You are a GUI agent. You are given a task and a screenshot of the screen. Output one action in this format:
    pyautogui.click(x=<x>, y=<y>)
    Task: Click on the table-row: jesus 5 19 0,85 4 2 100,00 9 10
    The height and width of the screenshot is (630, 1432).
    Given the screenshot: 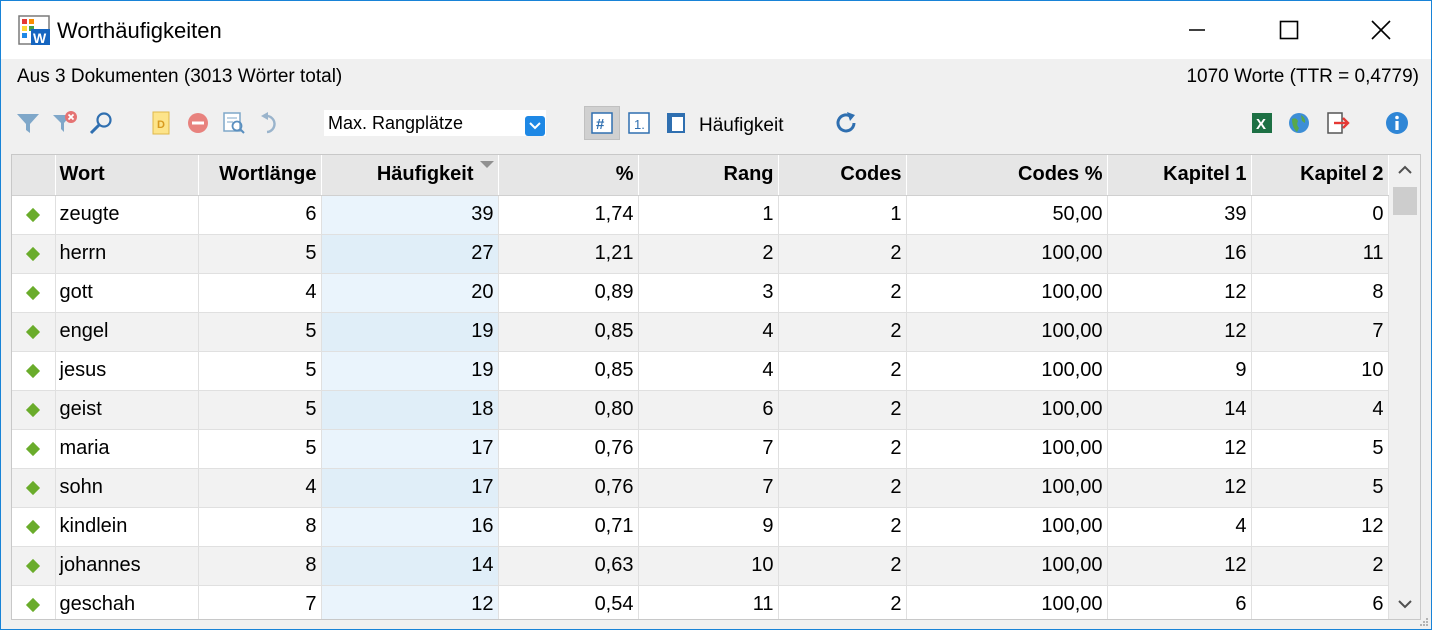 What is the action you would take?
    pyautogui.click(x=700, y=371)
    